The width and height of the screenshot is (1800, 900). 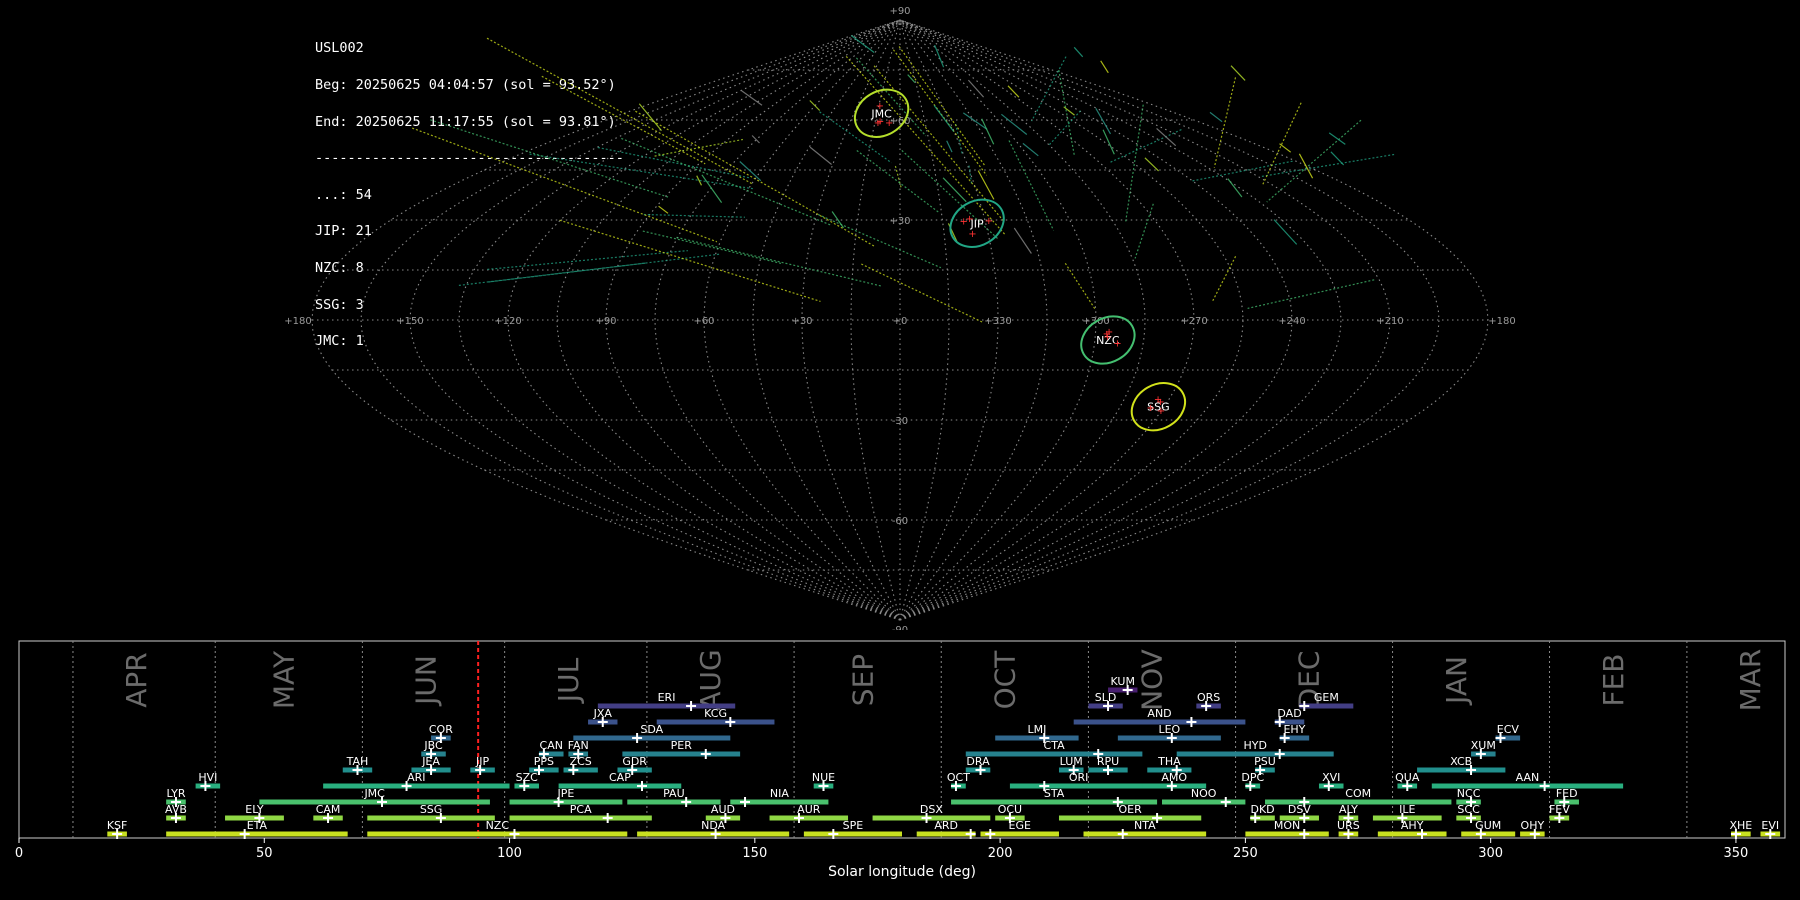 What do you see at coordinates (328, 813) in the screenshot?
I see `shower-cam: CAM` at bounding box center [328, 813].